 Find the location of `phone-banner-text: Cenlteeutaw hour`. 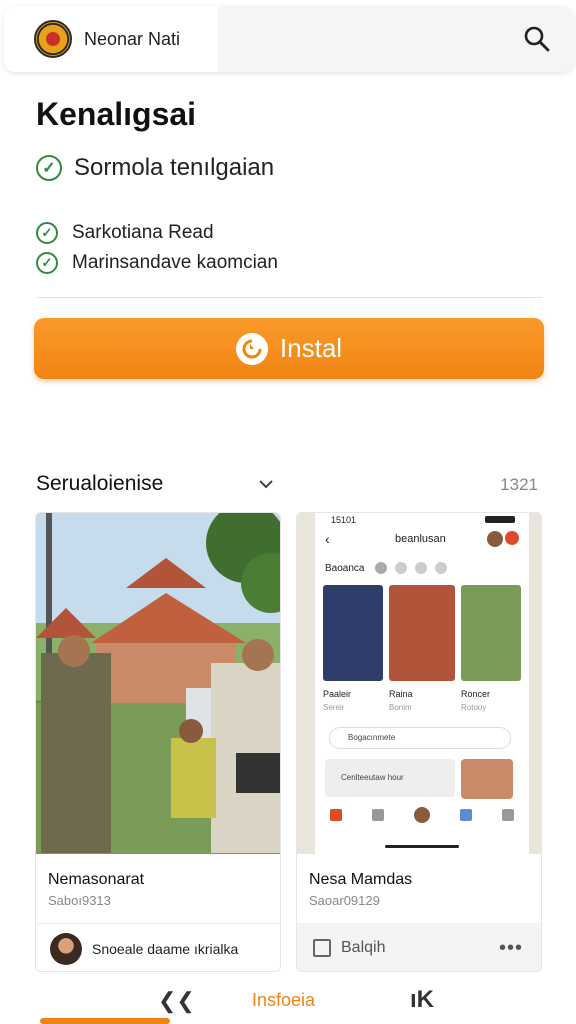

phone-banner-text: Cenlteeutaw hour is located at coordinates (372, 777).